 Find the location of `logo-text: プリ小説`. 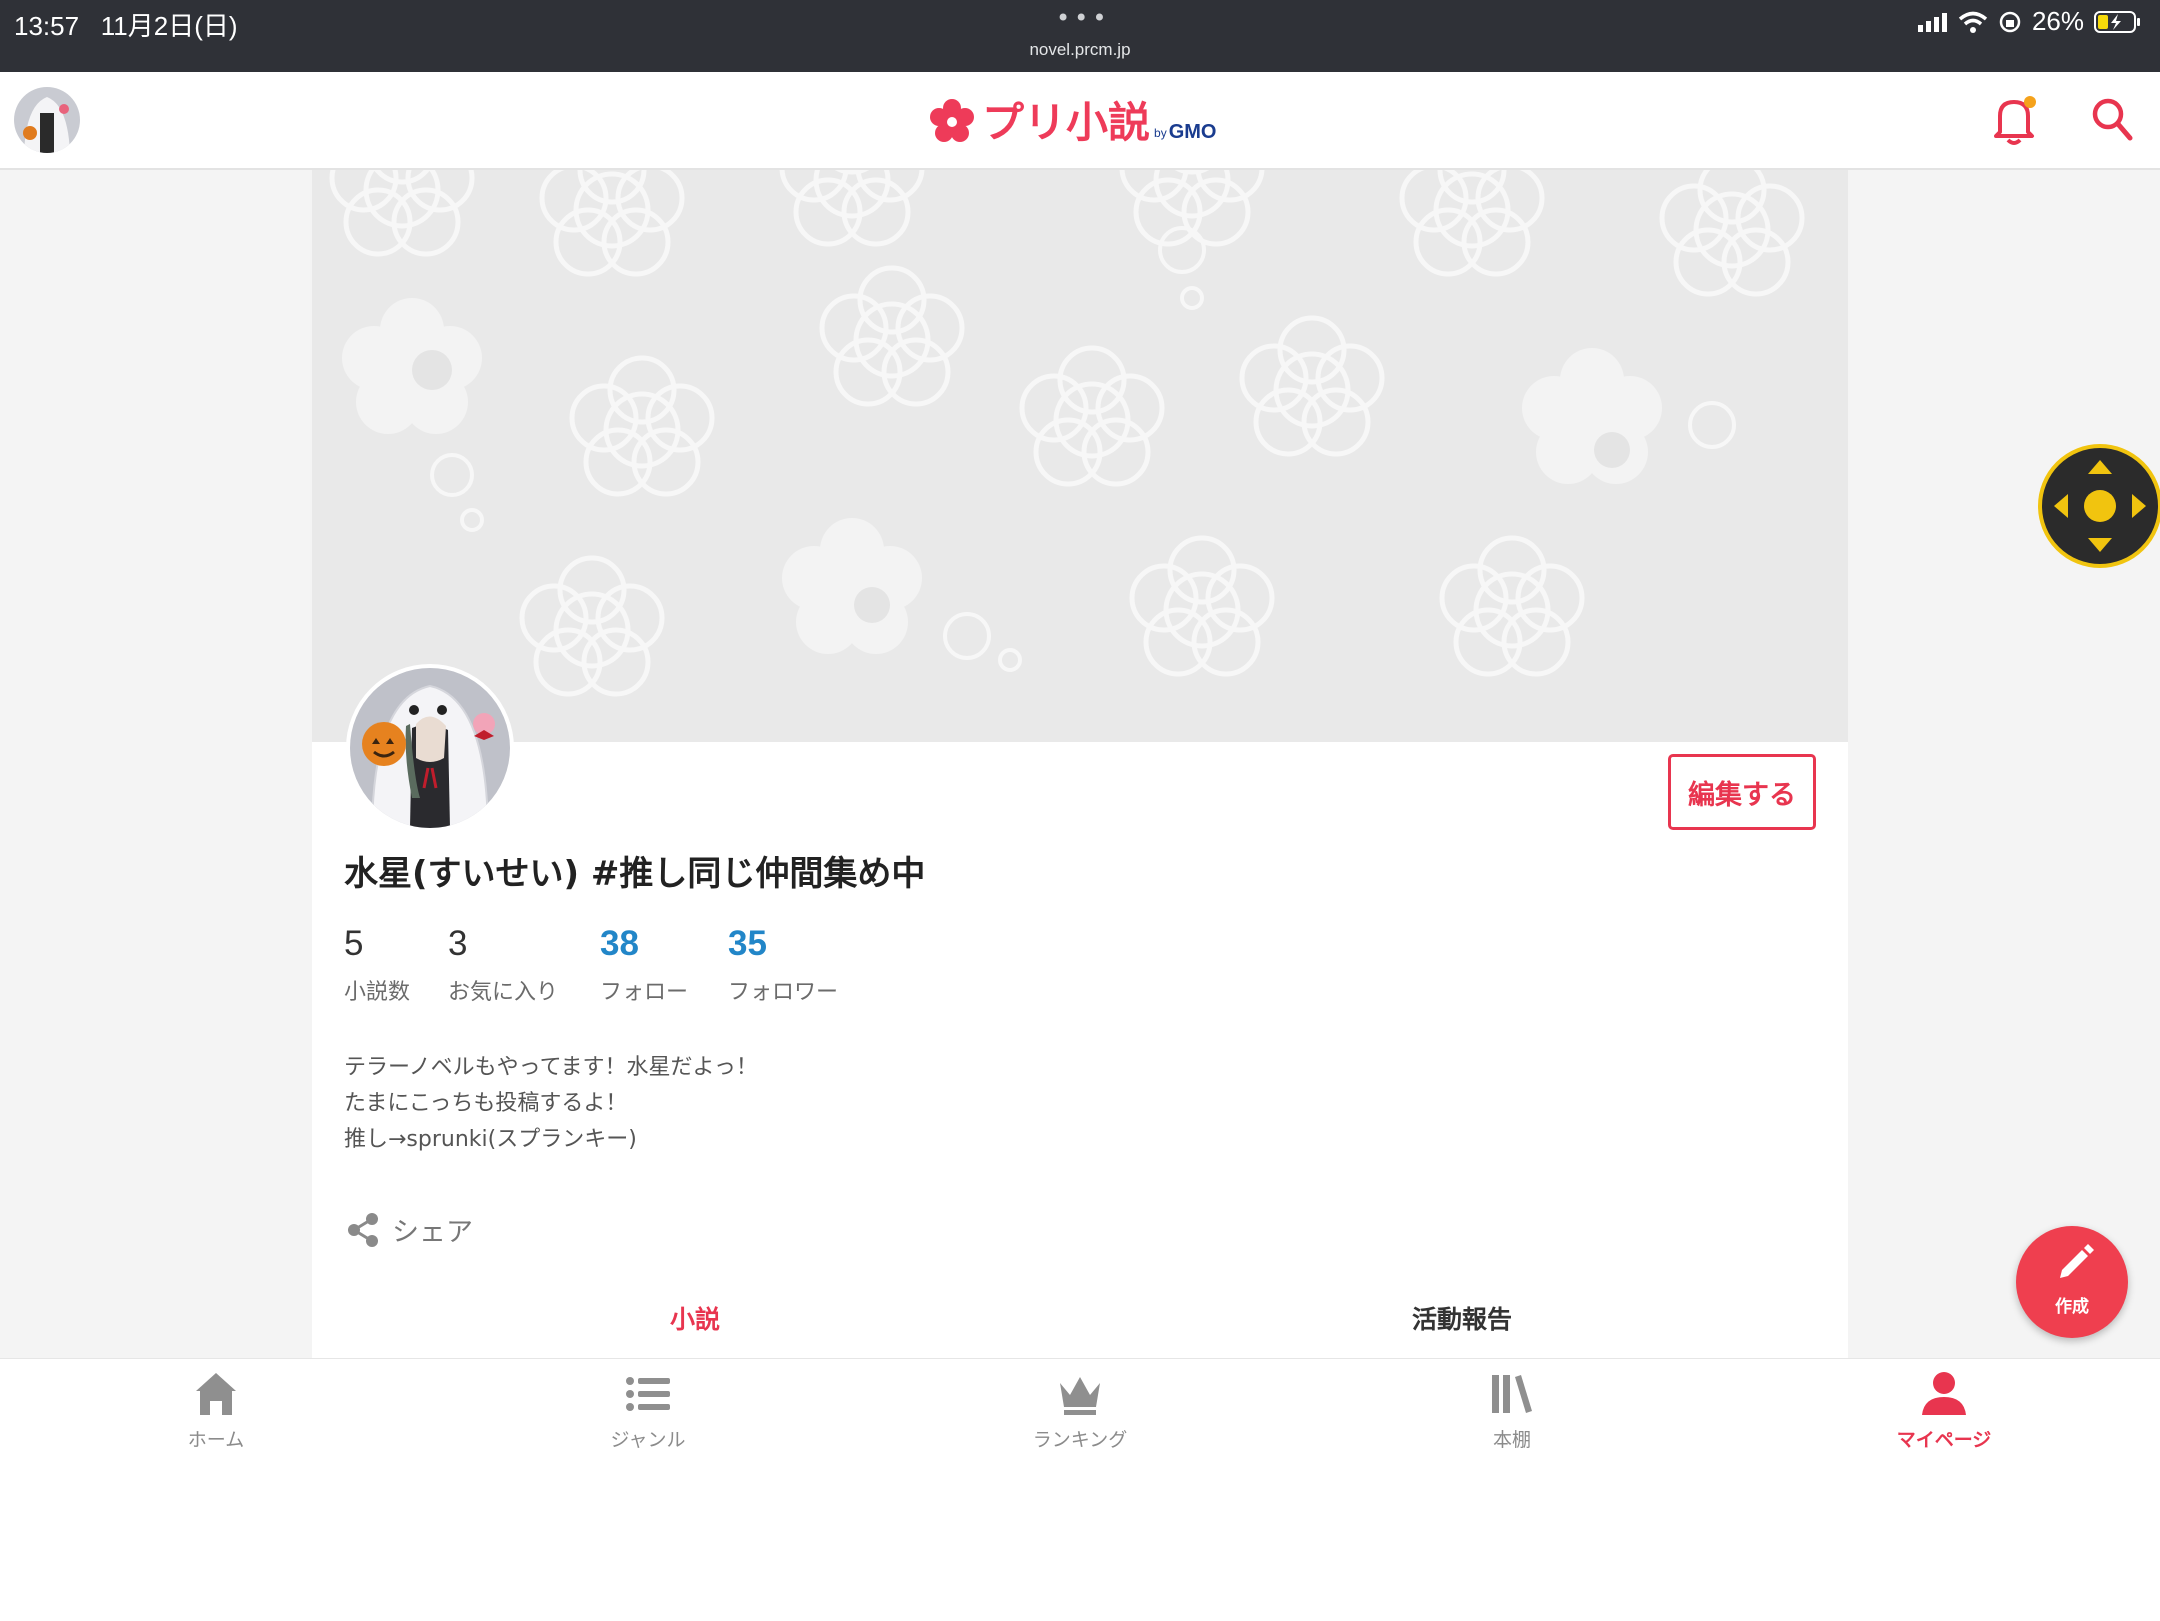

logo-text: プリ小説 is located at coordinates (1066, 122).